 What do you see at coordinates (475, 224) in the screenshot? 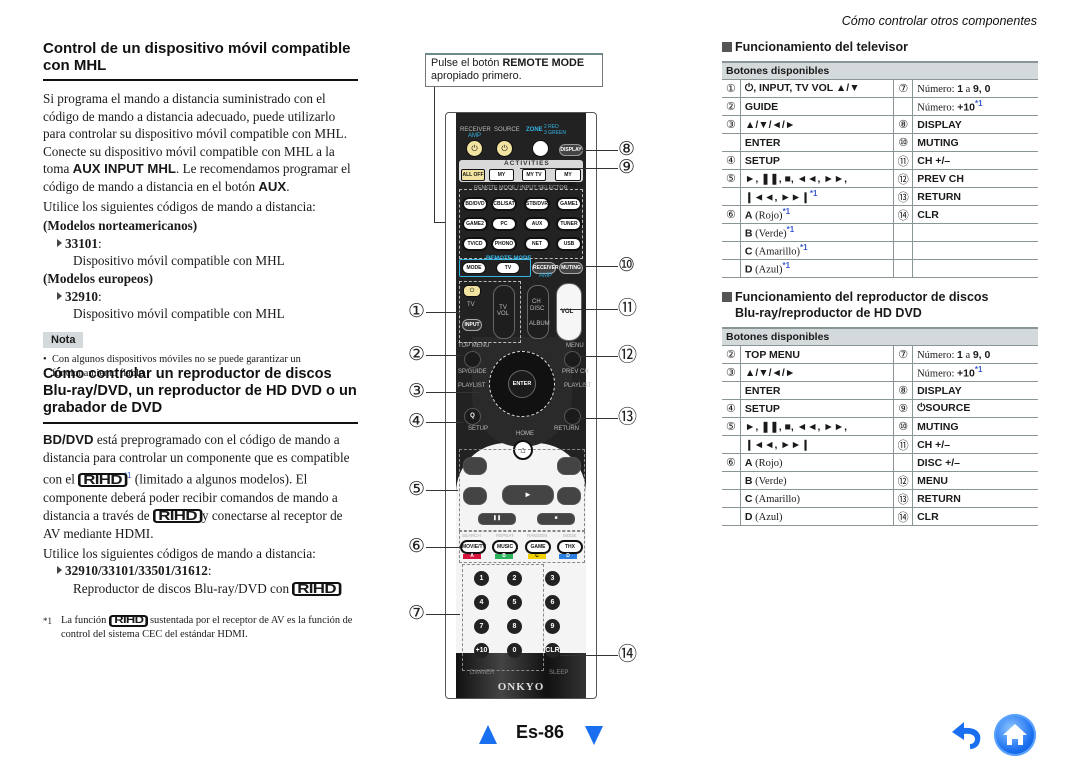
I see `input-selector-button: GAME2` at bounding box center [475, 224].